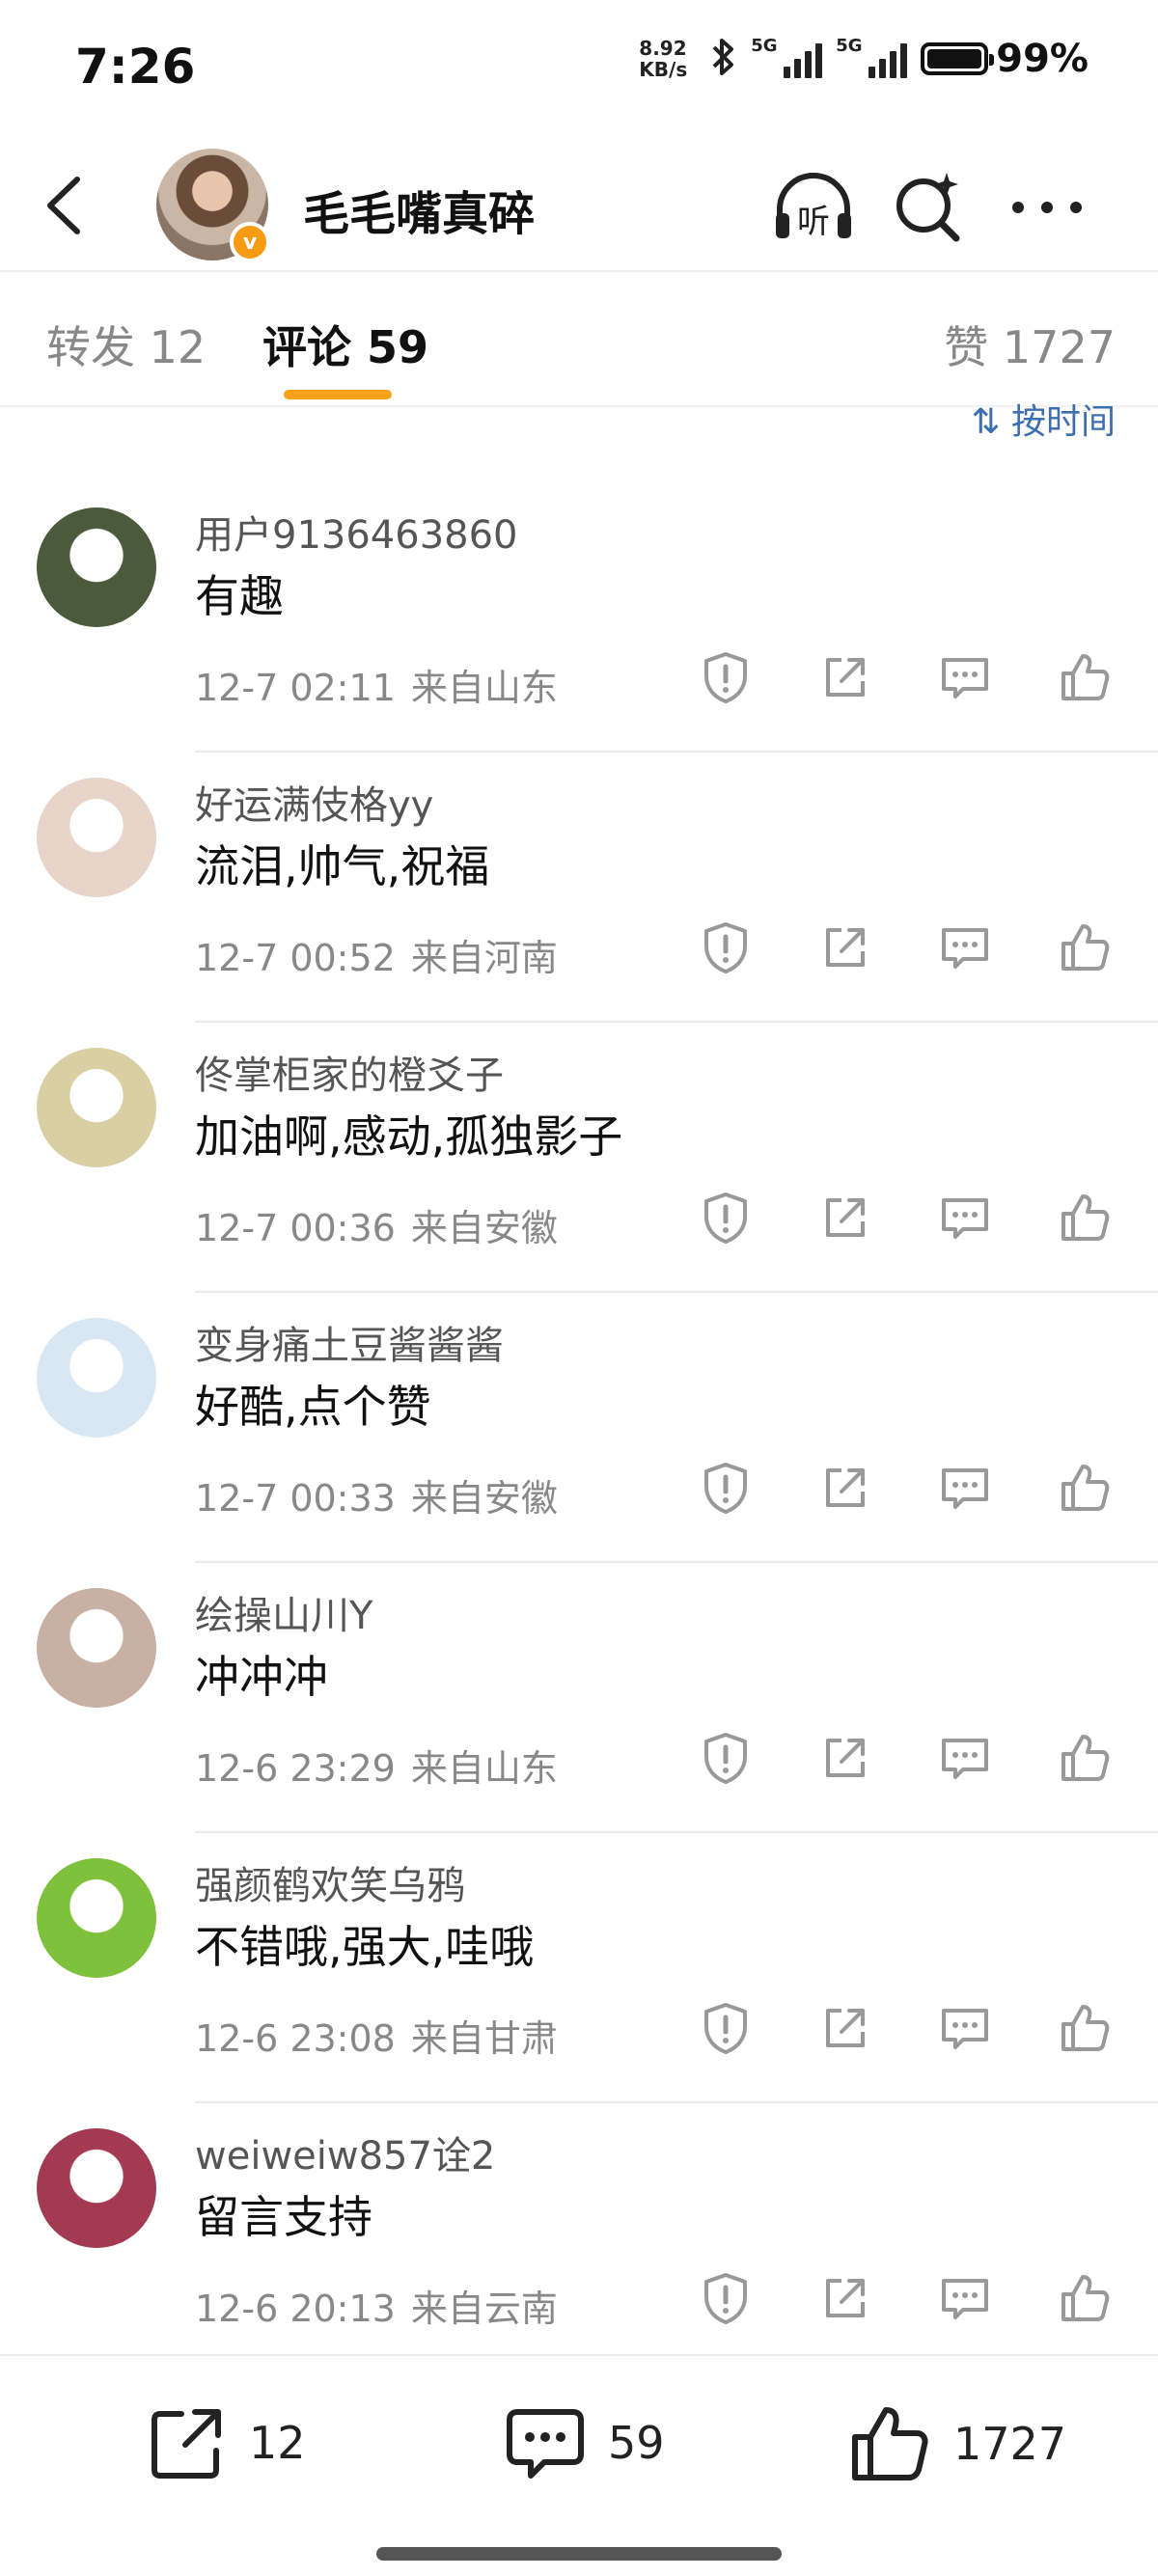 The width and height of the screenshot is (1158, 2576). I want to click on comment-item: weiweiw857诠2 留言支持 12-6 20:13 来自云南, so click(579, 2238).